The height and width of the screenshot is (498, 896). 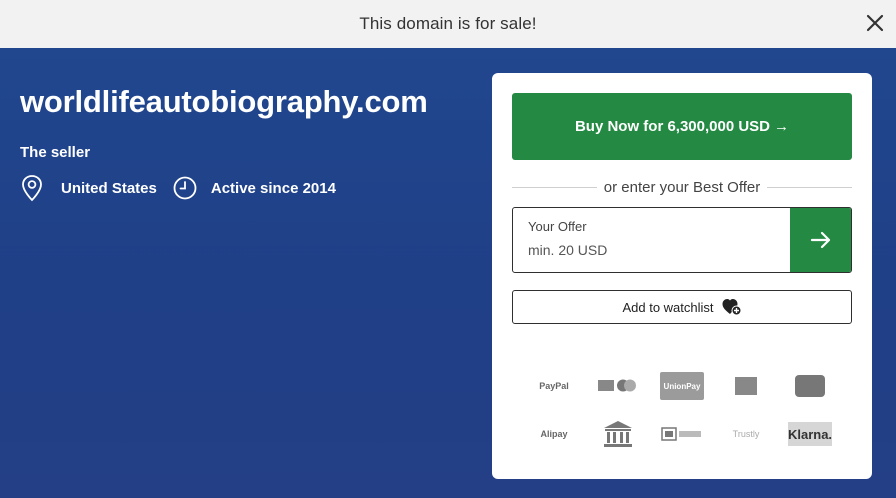 What do you see at coordinates (554, 434) in the screenshot?
I see `alipay-icon: Alipay` at bounding box center [554, 434].